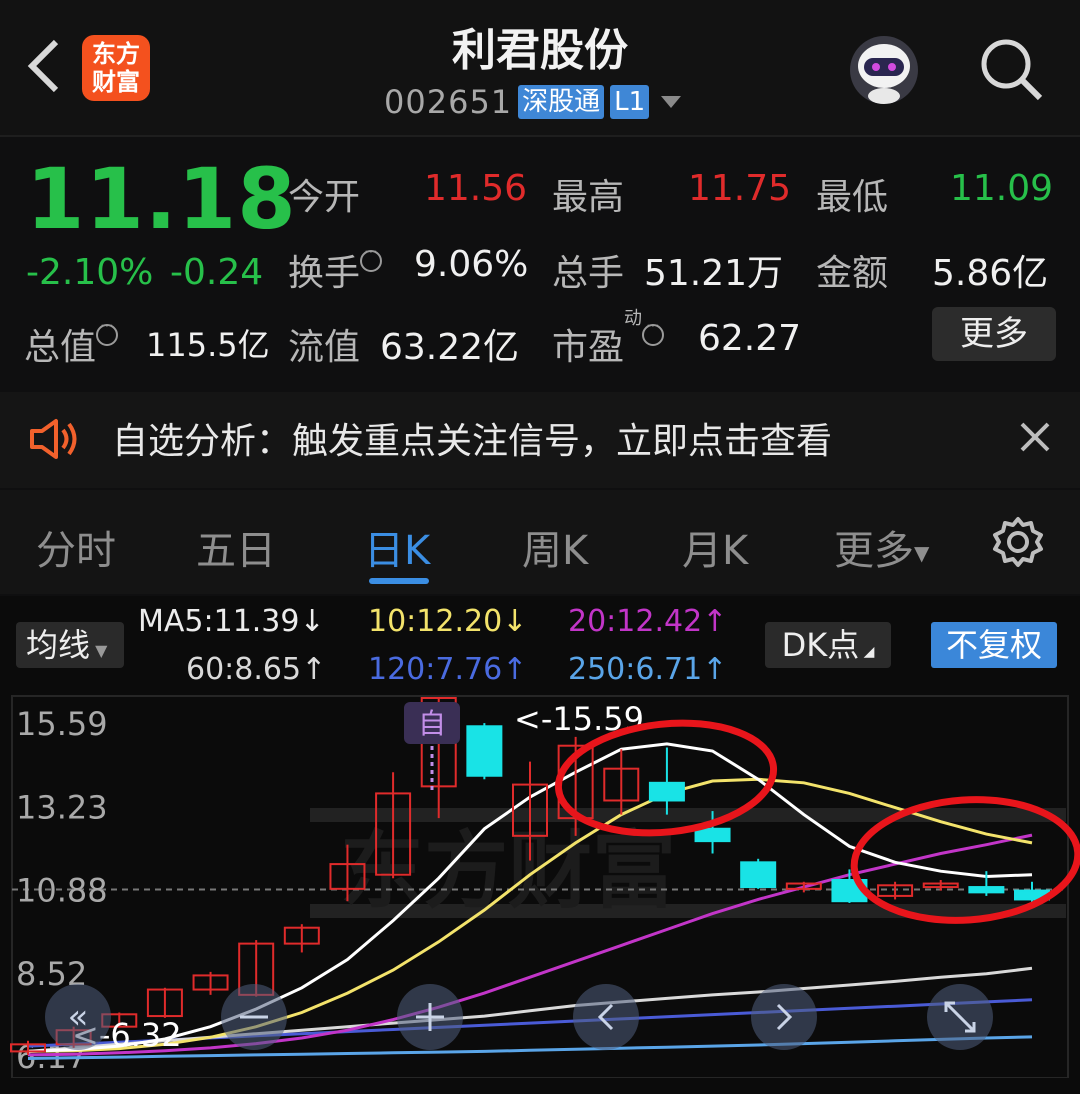  What do you see at coordinates (540, 50) in the screenshot?
I see `stock-title: 利君股份` at bounding box center [540, 50].